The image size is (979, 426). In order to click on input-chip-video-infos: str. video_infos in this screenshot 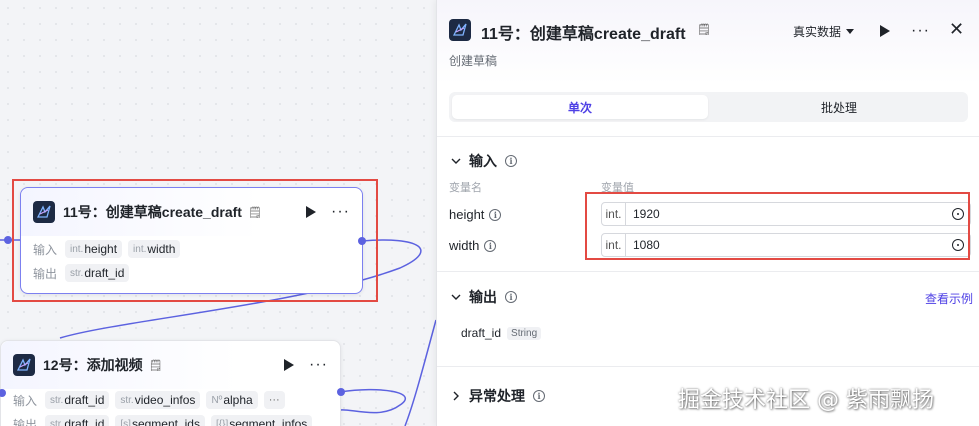, I will do `click(158, 400)`.